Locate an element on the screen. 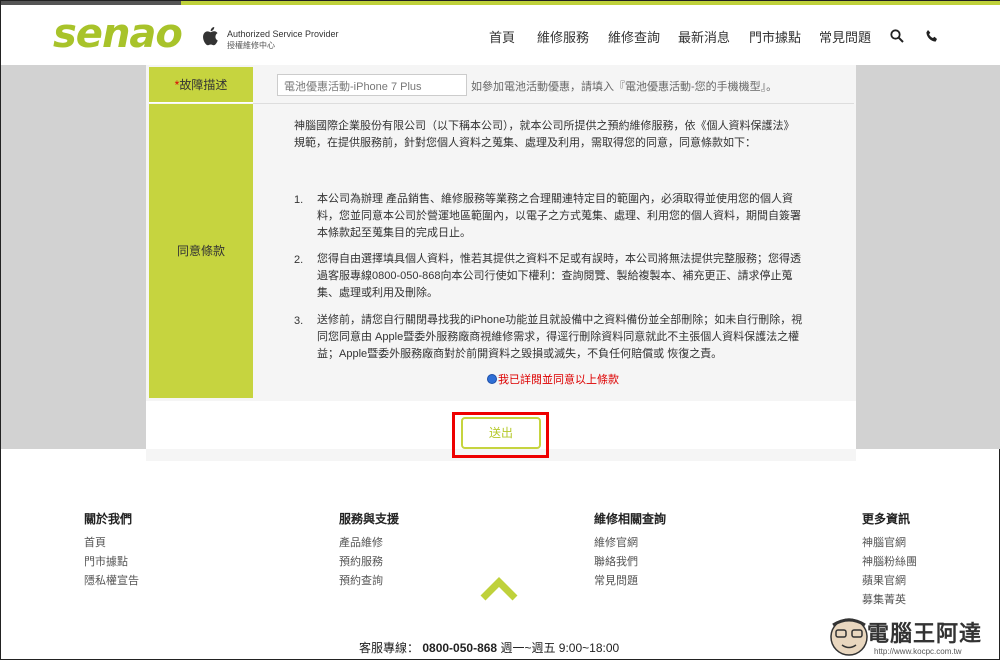  footer-link: 產品維修 is located at coordinates (361, 542).